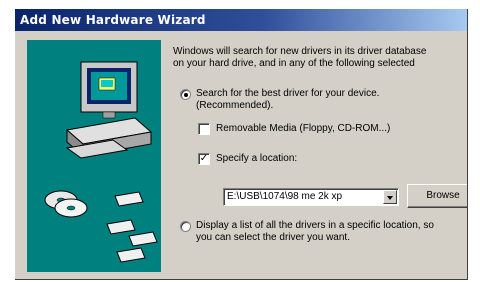 This screenshot has width=480, height=282. What do you see at coordinates (256, 159) in the screenshot?
I see `specify-location-label: Specify a location:` at bounding box center [256, 159].